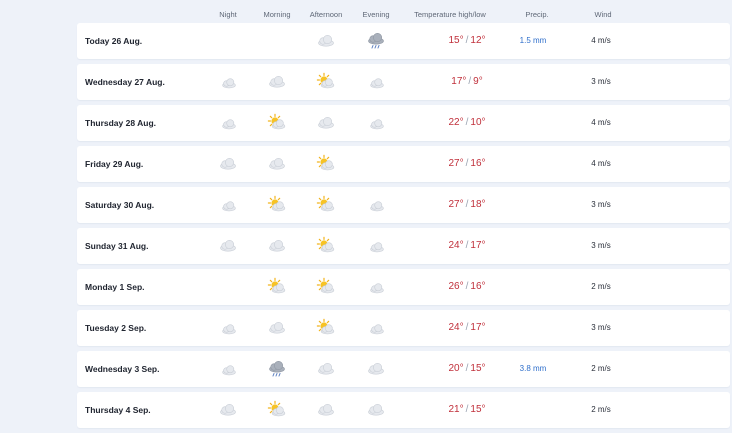  I want to click on forecast-row: Saturday 30 Aug. 27°/18° 3 m/s, so click(403, 205).